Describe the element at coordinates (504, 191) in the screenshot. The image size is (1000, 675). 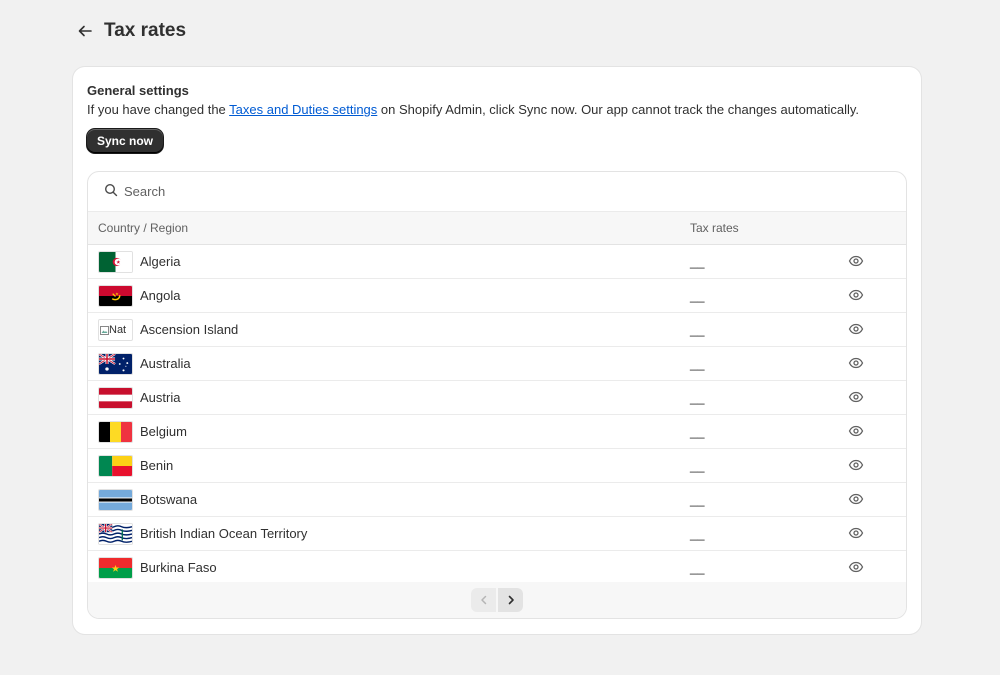
I see `search-input` at that location.